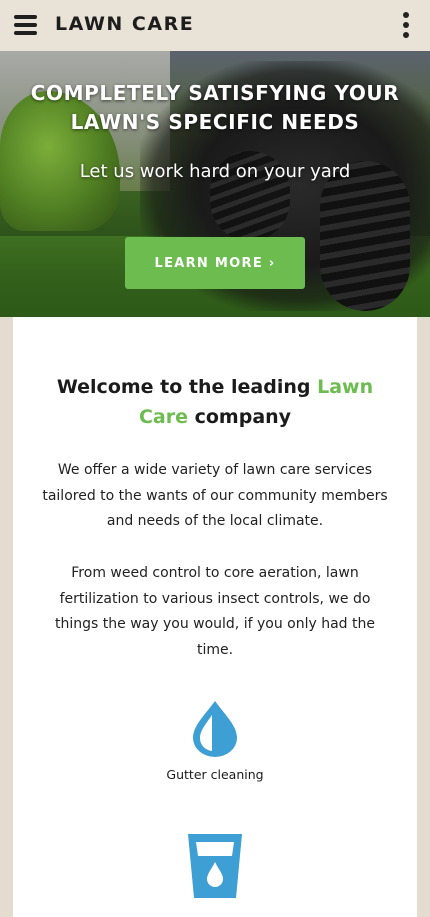 The width and height of the screenshot is (430, 917). Describe the element at coordinates (215, 729) in the screenshot. I see `water-drop-icon` at that location.